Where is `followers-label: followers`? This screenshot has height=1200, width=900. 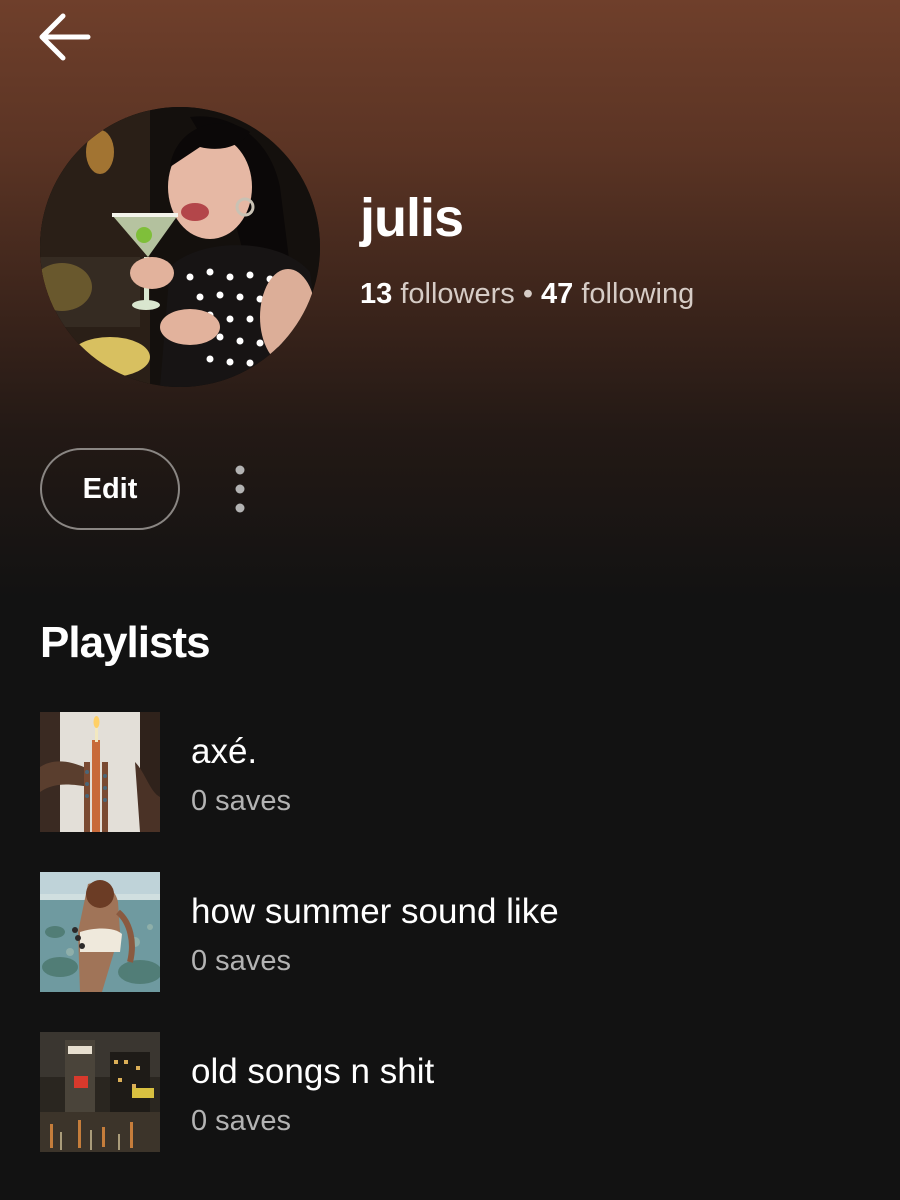 followers-label: followers is located at coordinates (457, 294).